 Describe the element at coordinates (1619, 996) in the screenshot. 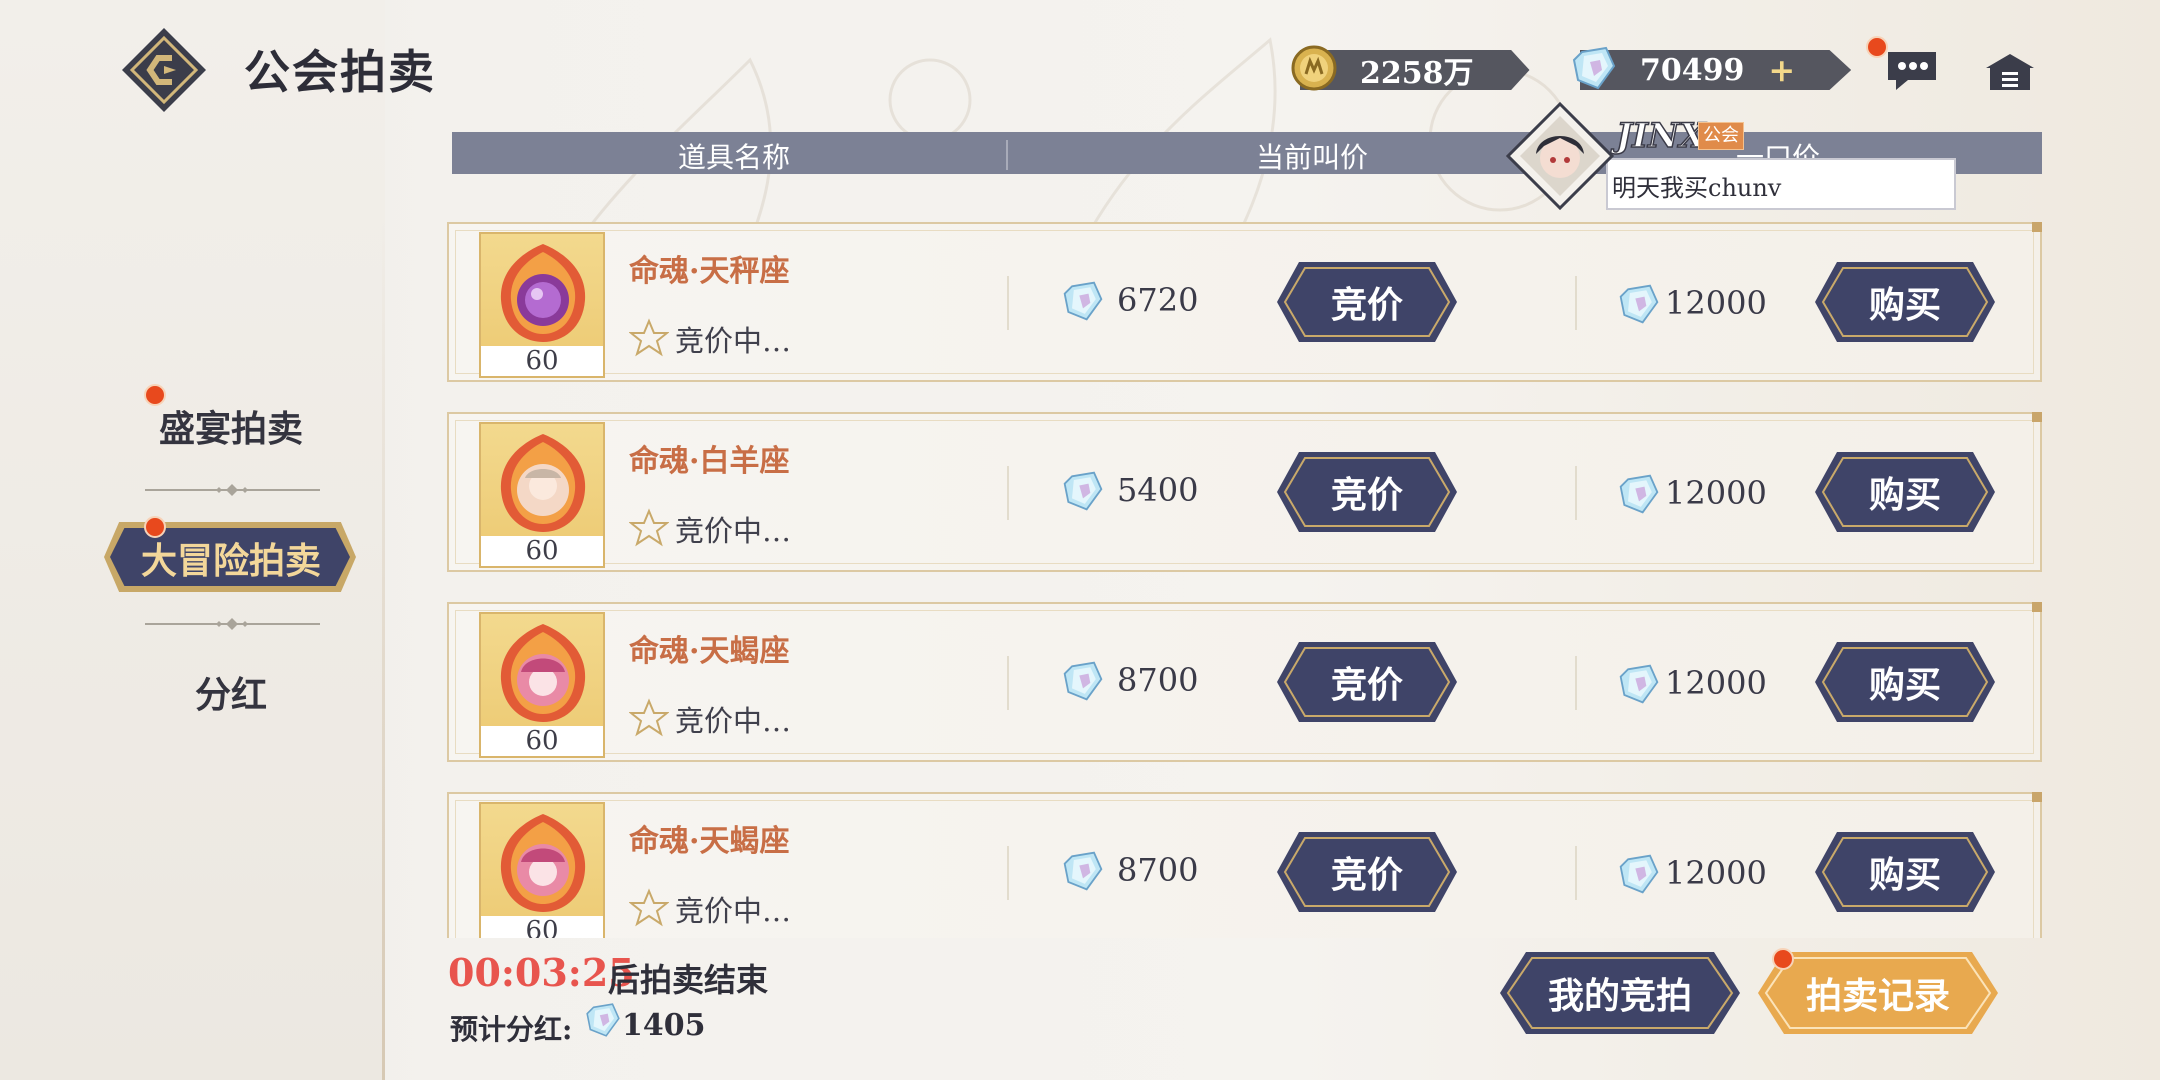

I see `my-bids-label: 我的竞拍` at that location.